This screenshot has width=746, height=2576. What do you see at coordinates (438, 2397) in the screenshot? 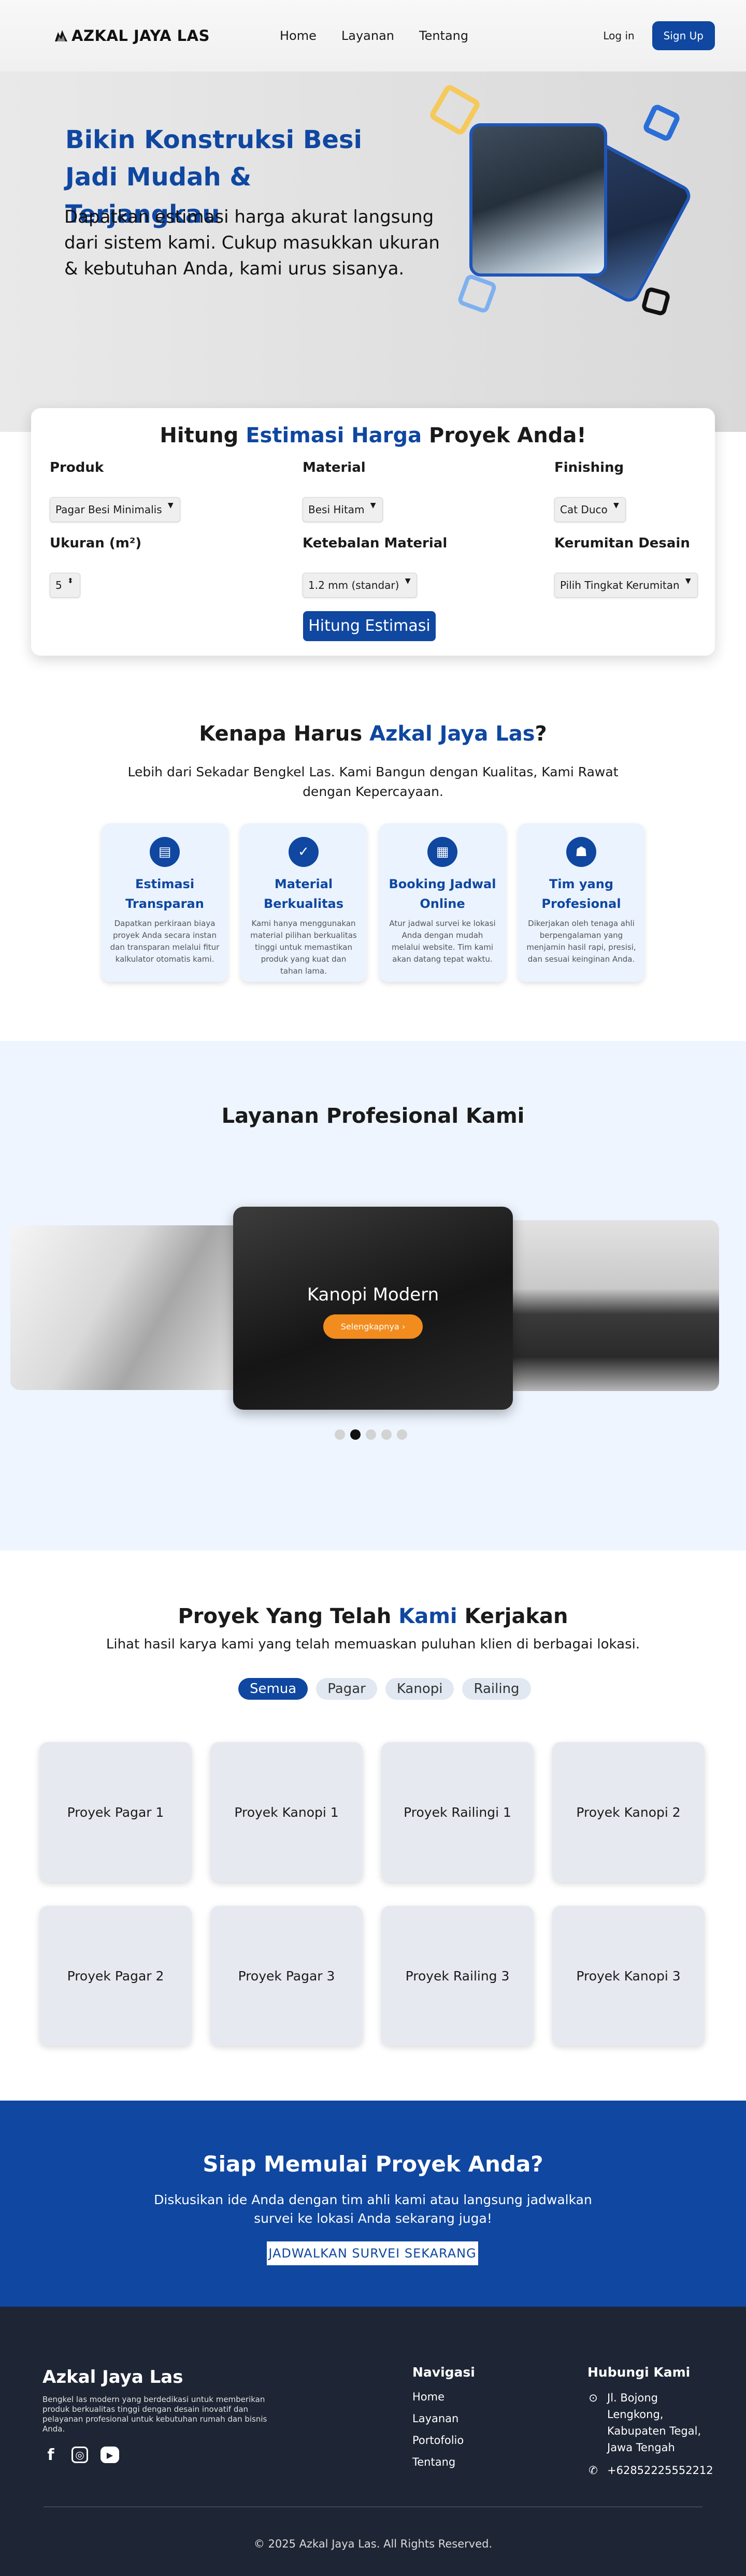
I see `footer-link-home: Home` at bounding box center [438, 2397].